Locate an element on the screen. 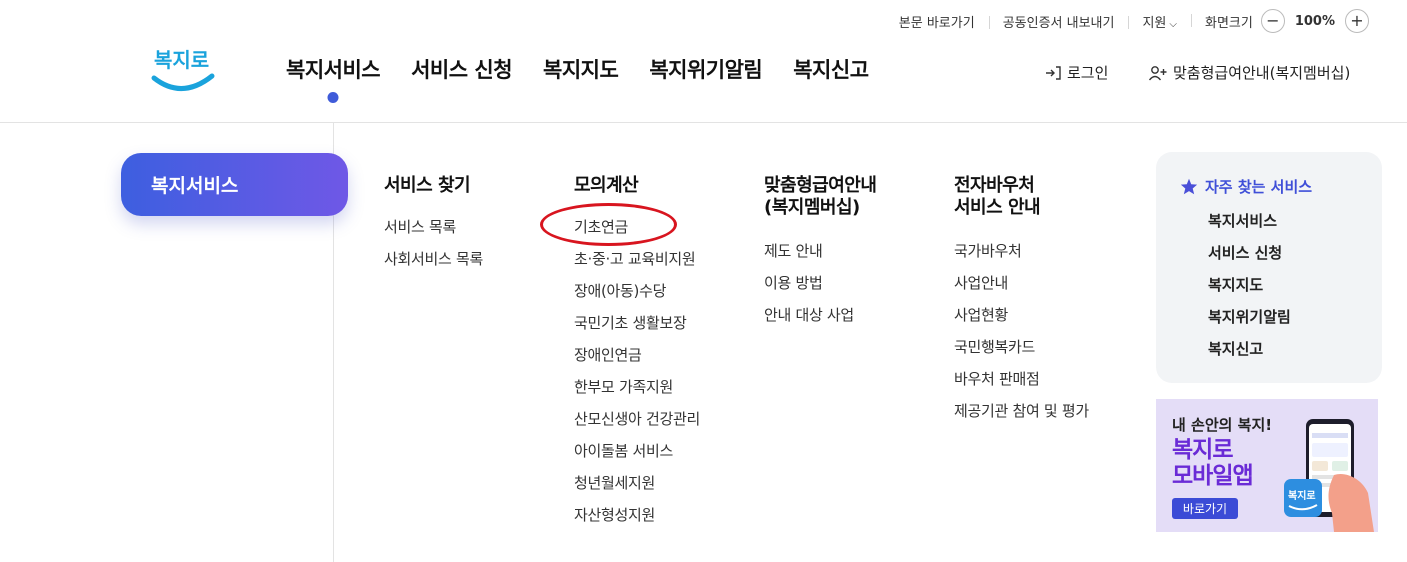 The height and width of the screenshot is (562, 1407). region-label: 지원 is located at coordinates (1154, 23).